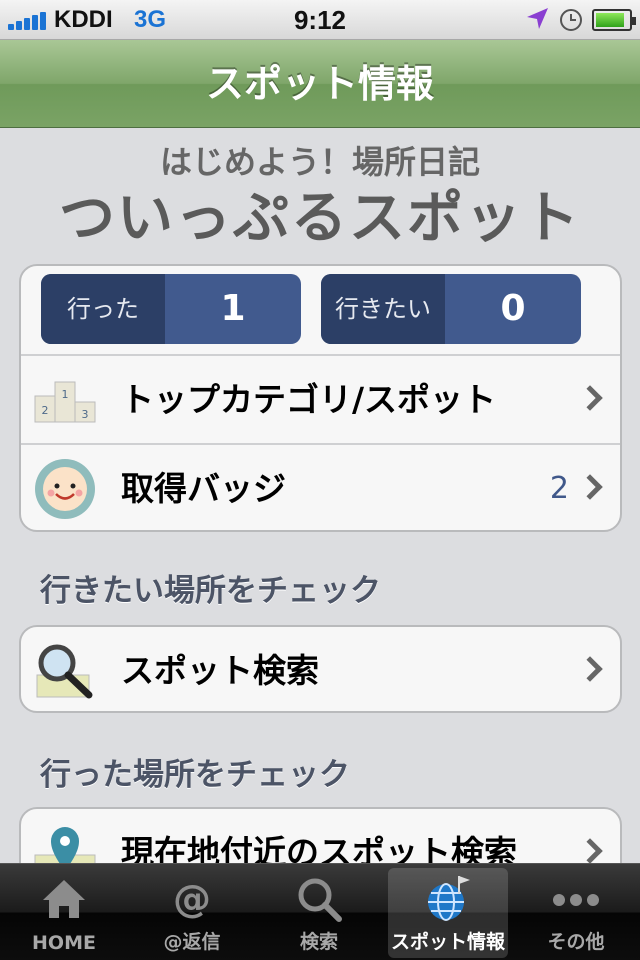 The width and height of the screenshot is (640, 960). What do you see at coordinates (320, 20) in the screenshot?
I see `status-bar: KDDI 3G 9:12` at bounding box center [320, 20].